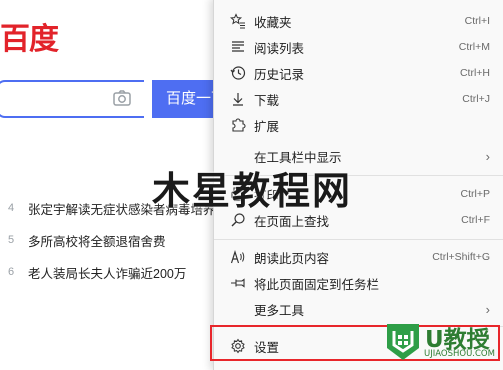 Image resolution: width=503 pixels, height=370 pixels. Describe the element at coordinates (459, 354) in the screenshot. I see `watermark-logo-url: UJIAOSHOU.COM` at that location.